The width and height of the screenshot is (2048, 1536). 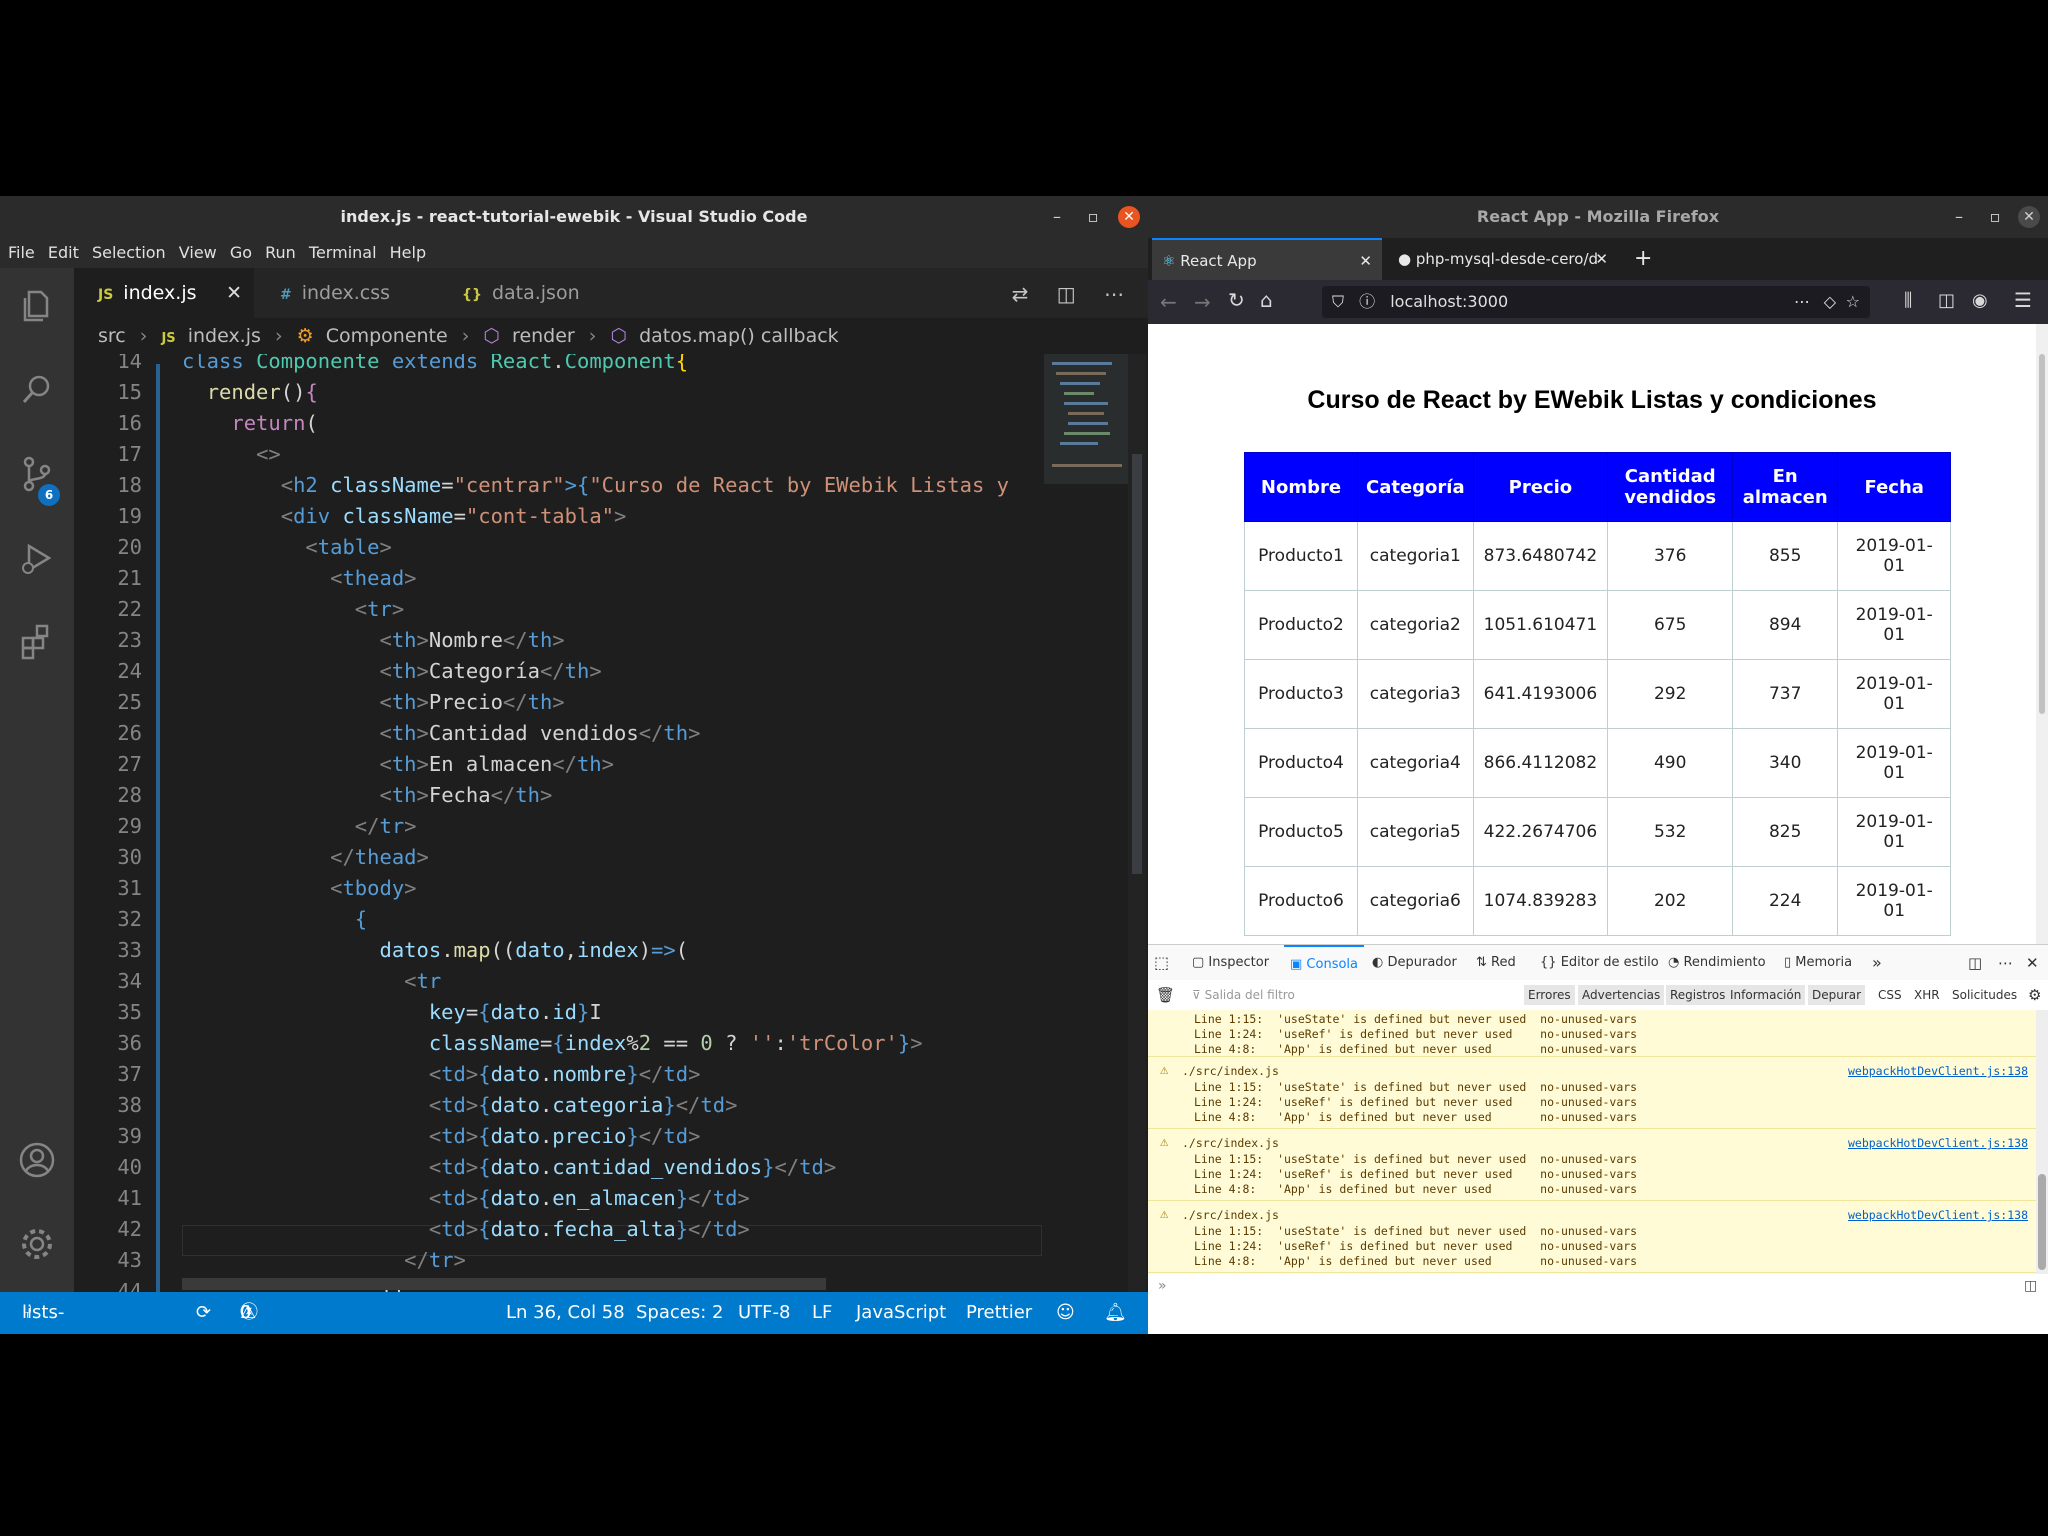 What do you see at coordinates (1598, 1289) in the screenshot?
I see `console-input: » ◫` at bounding box center [1598, 1289].